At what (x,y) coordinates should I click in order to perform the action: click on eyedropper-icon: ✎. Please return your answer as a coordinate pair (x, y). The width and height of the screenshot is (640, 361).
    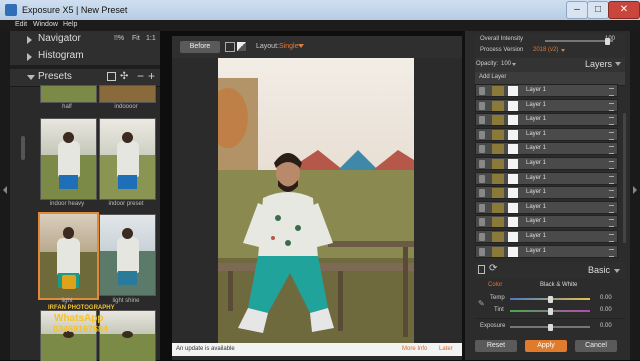
    Looking at the image, I should click on (481, 303).